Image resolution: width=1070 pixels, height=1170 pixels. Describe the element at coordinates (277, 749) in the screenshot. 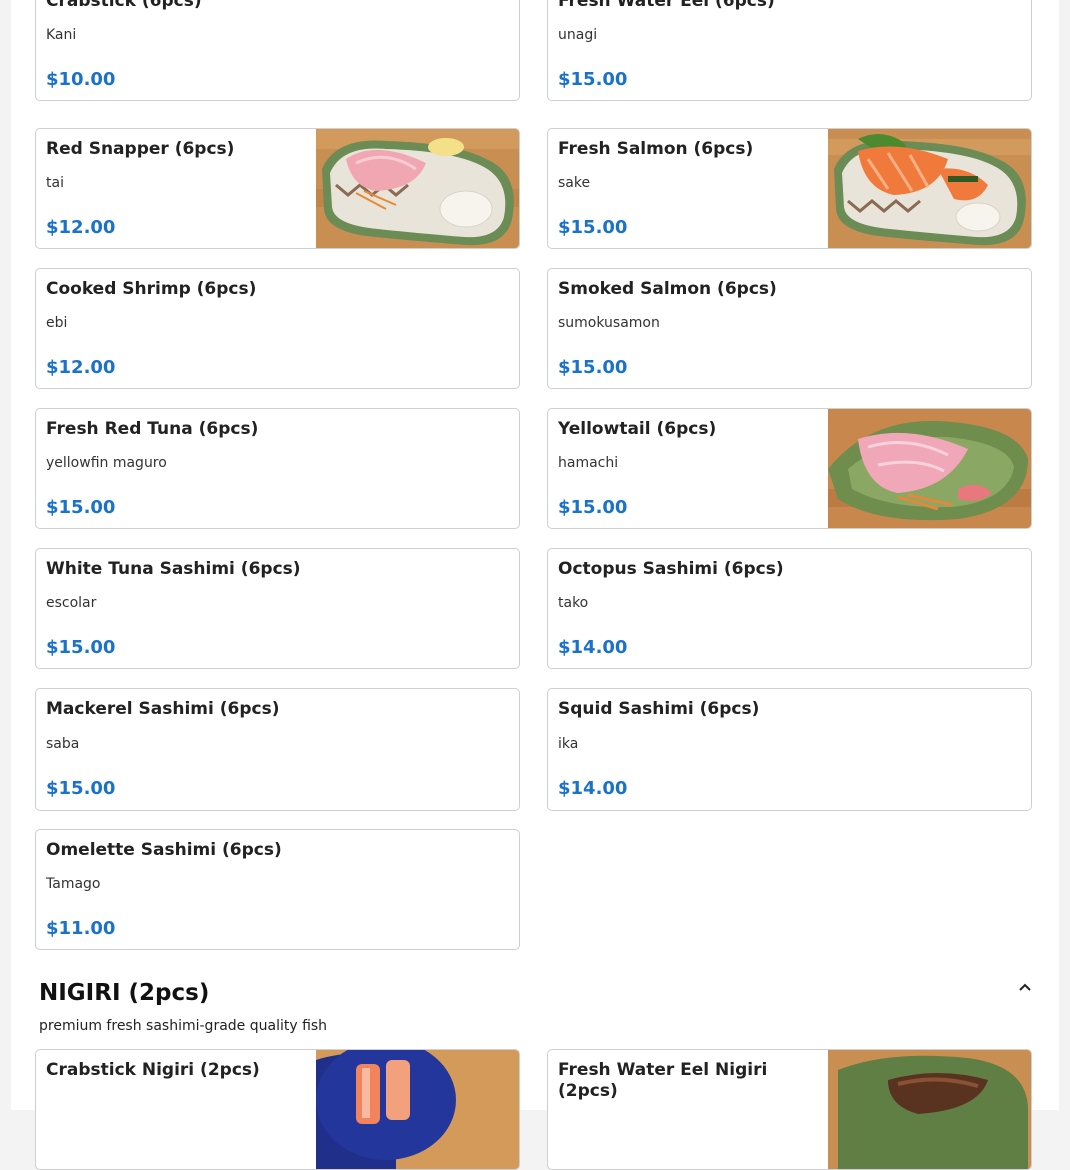

I see `menu-item-card: Mackerel Sashimi (6pcs) saba $15.00` at that location.